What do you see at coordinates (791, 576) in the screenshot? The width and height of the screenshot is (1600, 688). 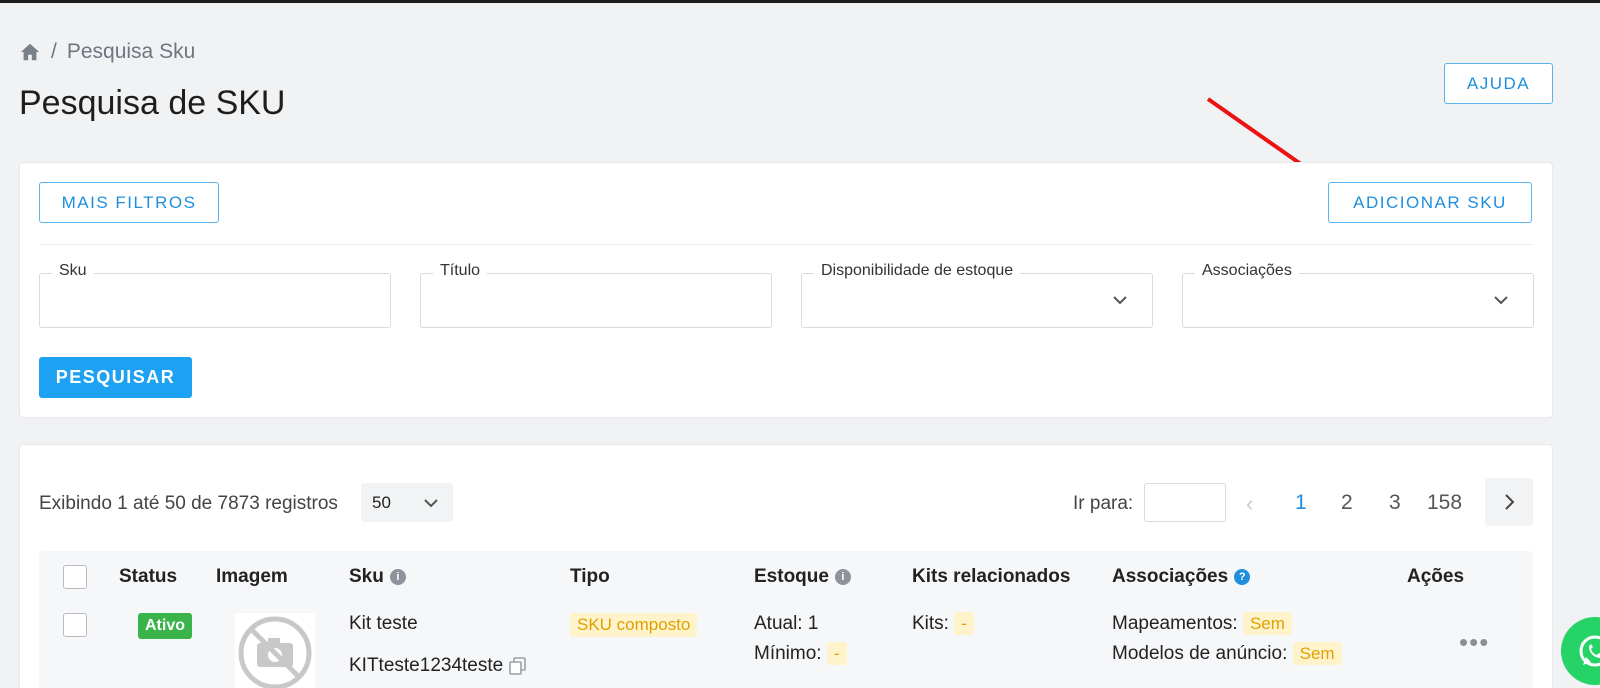 I see `column-stock-label: Estoque` at bounding box center [791, 576].